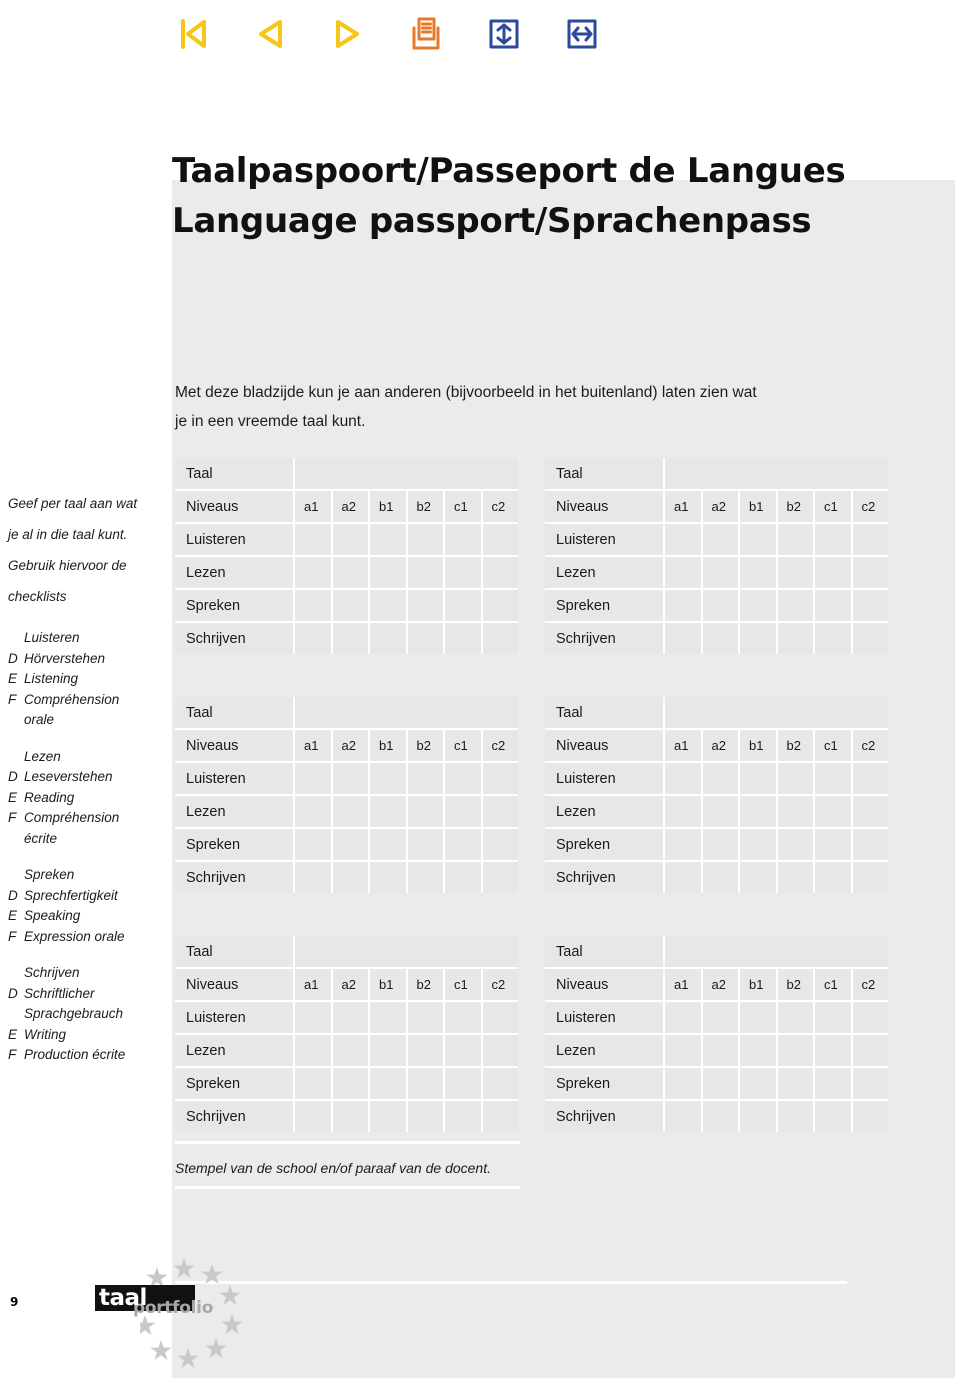 The height and width of the screenshot is (1396, 960). Describe the element at coordinates (270, 34) in the screenshot. I see `previous-page-icon` at that location.